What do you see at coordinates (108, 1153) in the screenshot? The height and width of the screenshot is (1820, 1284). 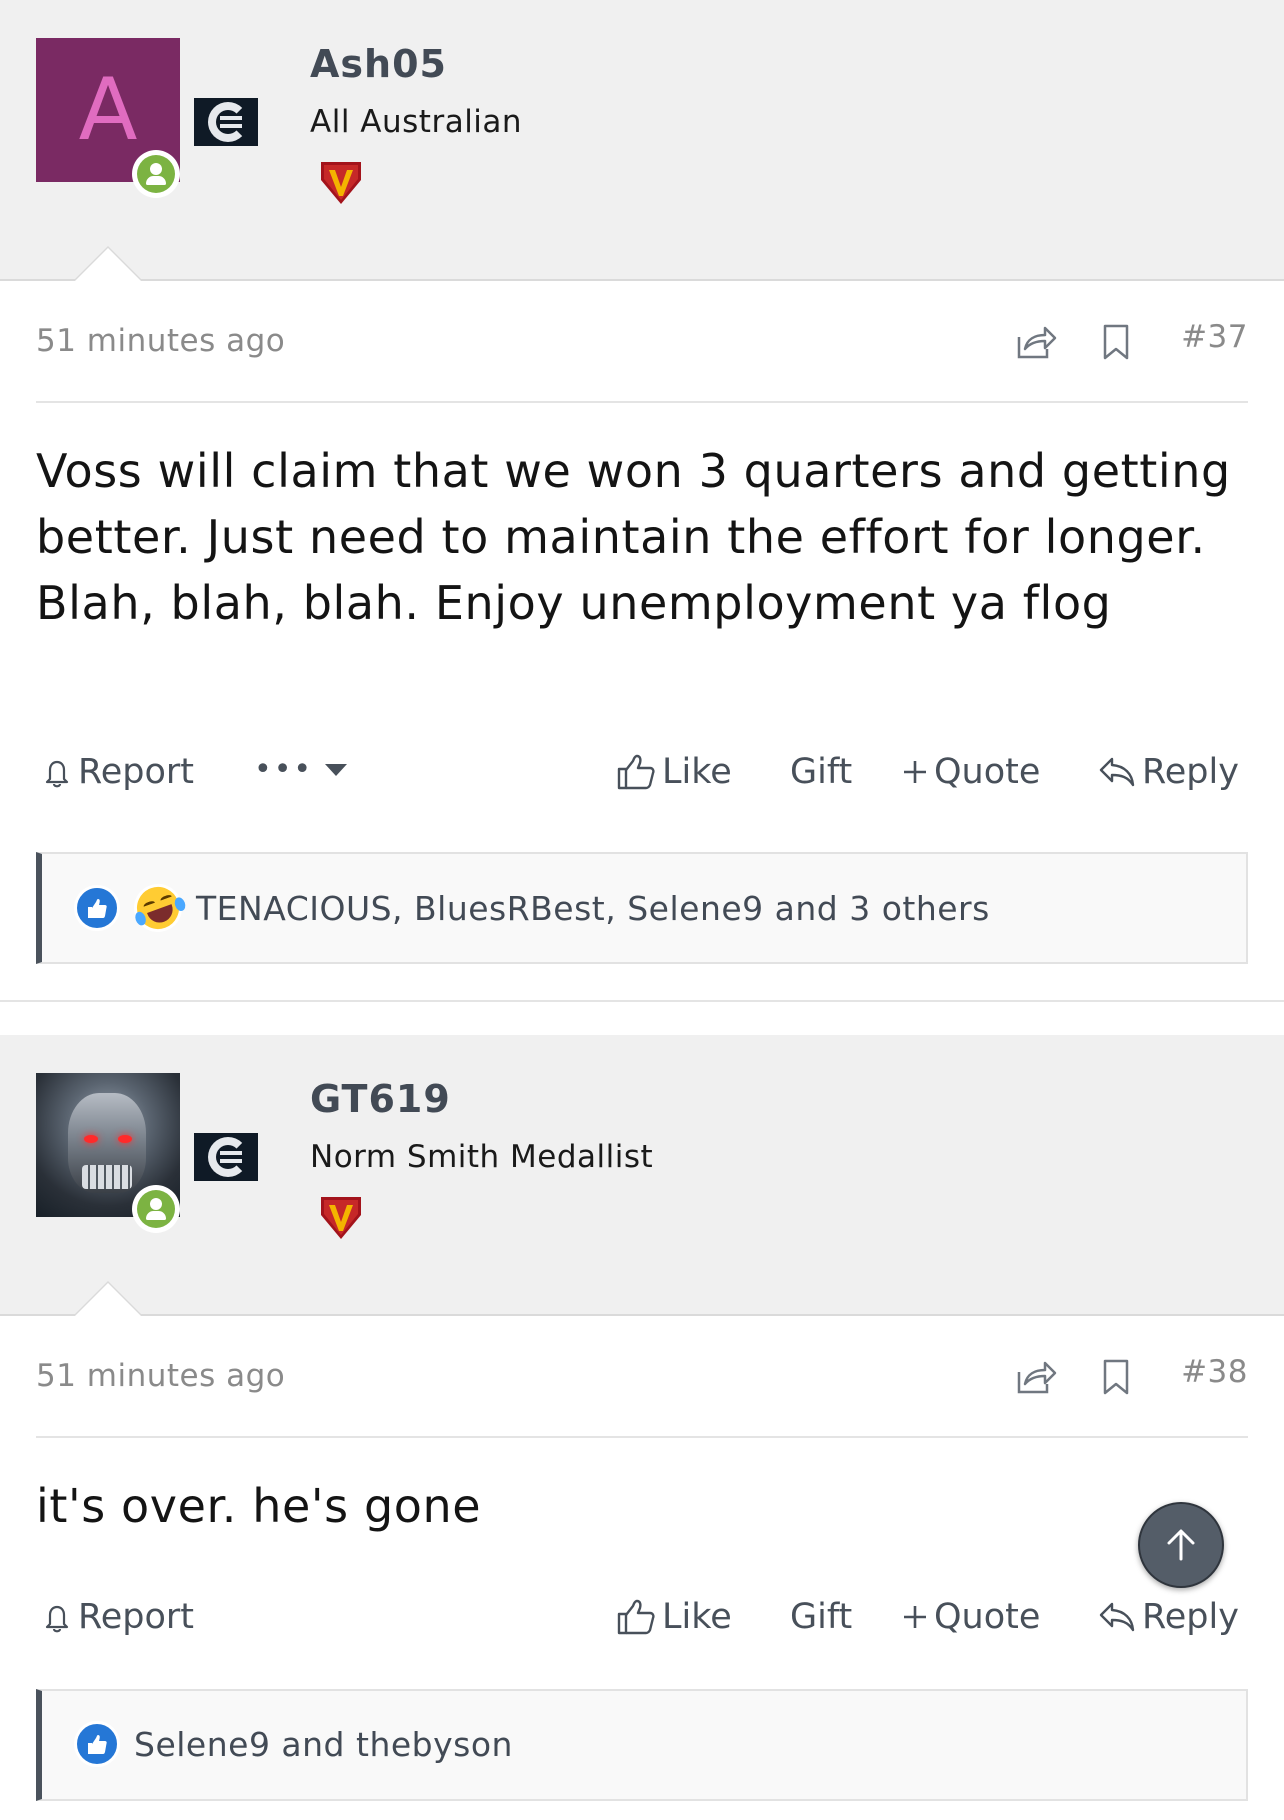 I see `avatar` at bounding box center [108, 1153].